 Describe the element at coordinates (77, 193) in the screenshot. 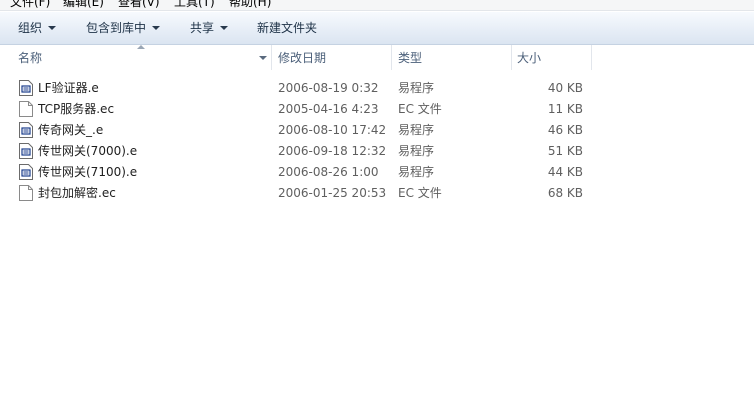

I see `file-name: 封包加解密.ec` at that location.